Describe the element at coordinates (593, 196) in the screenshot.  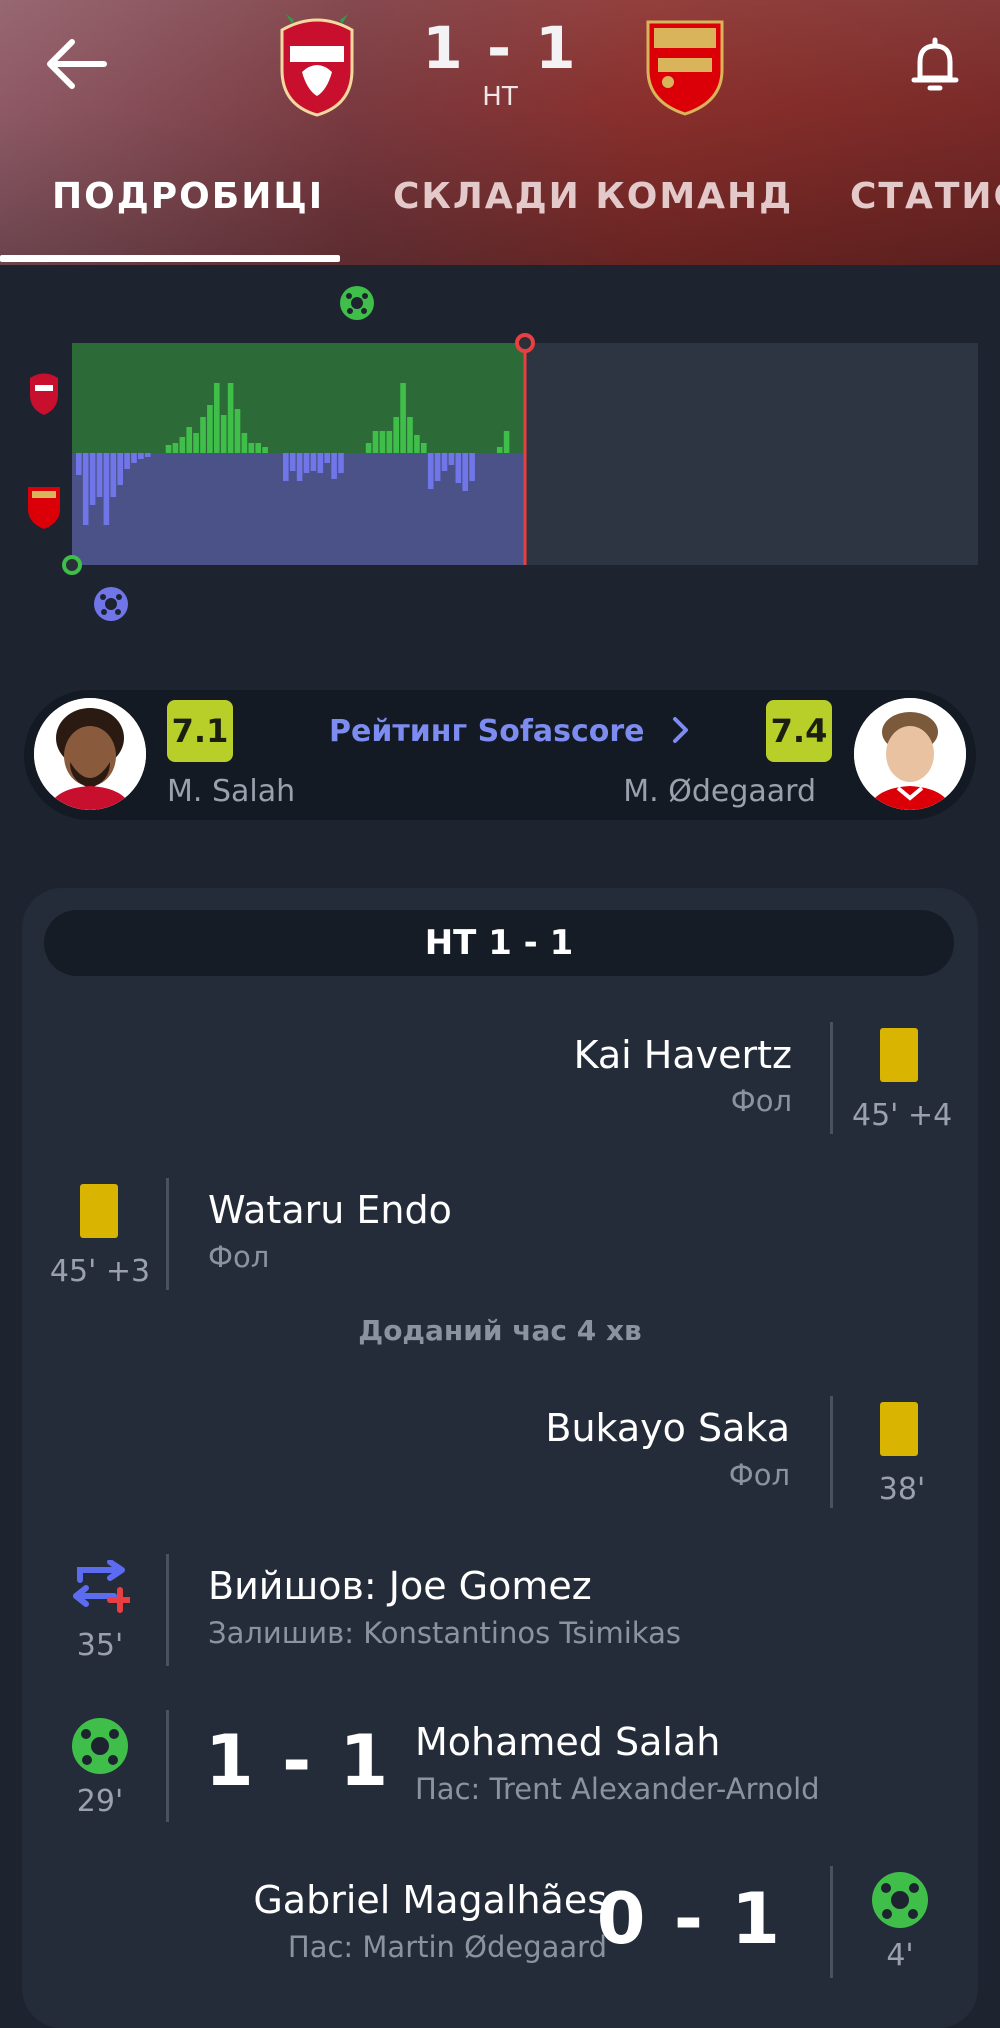
I see `tab-lineups: СКЛАДИ КОМАНД` at that location.